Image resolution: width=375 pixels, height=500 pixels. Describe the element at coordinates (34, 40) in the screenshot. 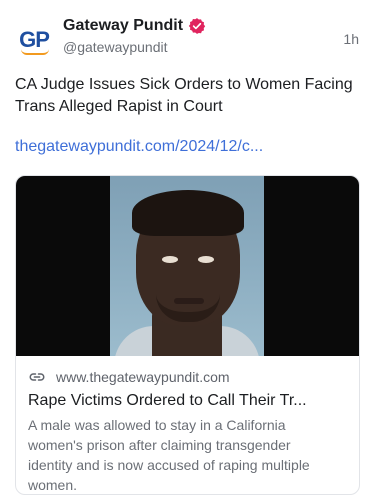

I see `avatar: GP` at that location.